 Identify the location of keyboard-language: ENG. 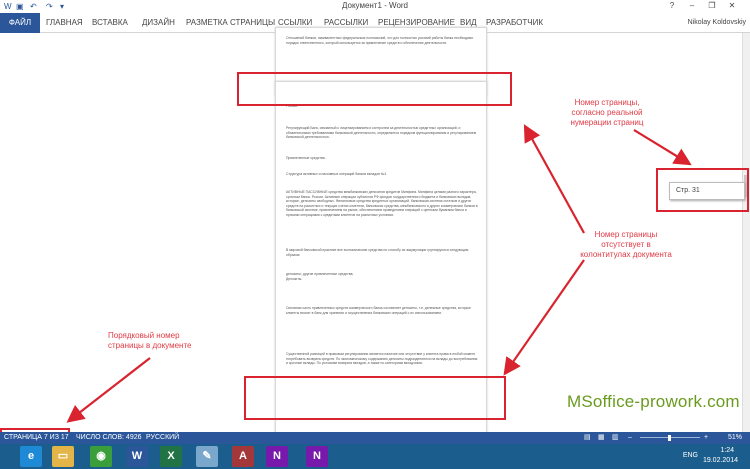
(690, 455).